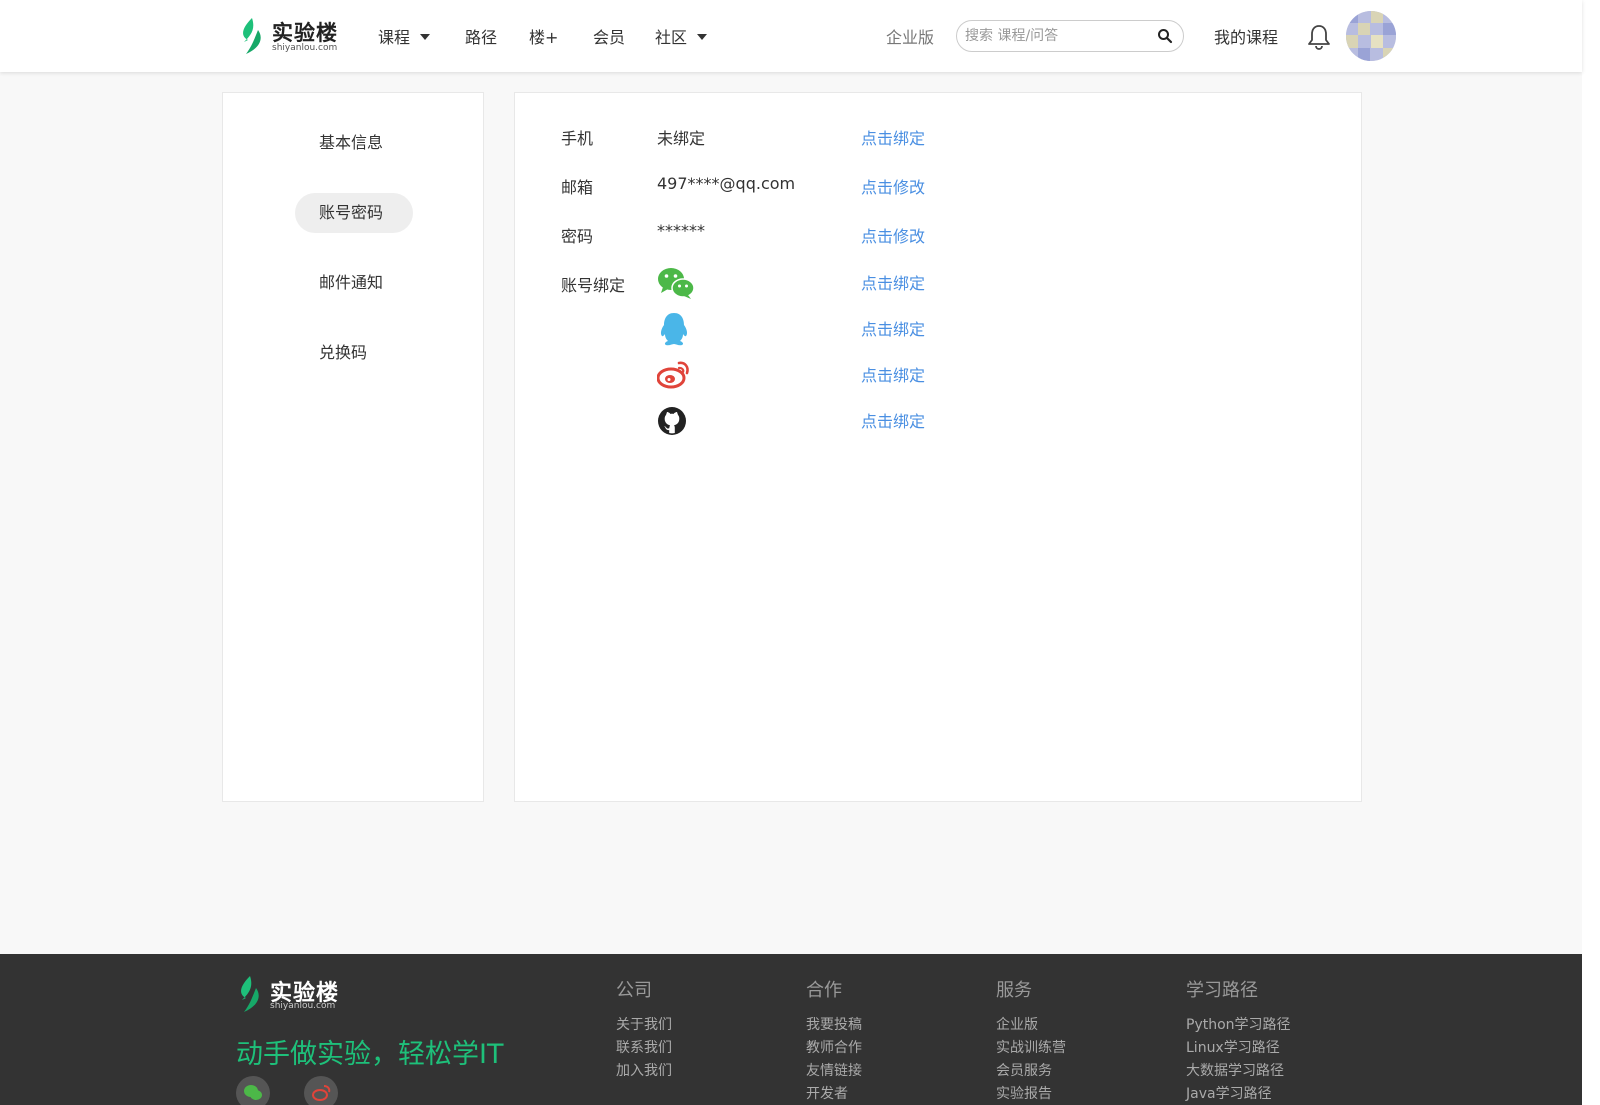 This screenshot has width=1600, height=1105. I want to click on footer-wechat-icon, so click(253, 1090).